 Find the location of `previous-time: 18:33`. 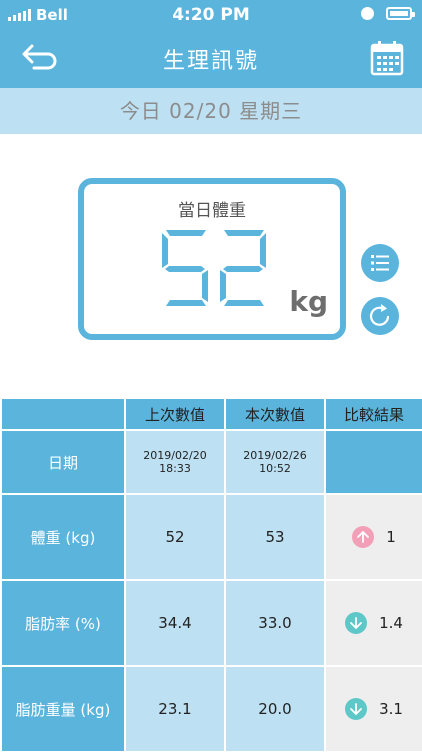

previous-time: 18:33 is located at coordinates (175, 468).